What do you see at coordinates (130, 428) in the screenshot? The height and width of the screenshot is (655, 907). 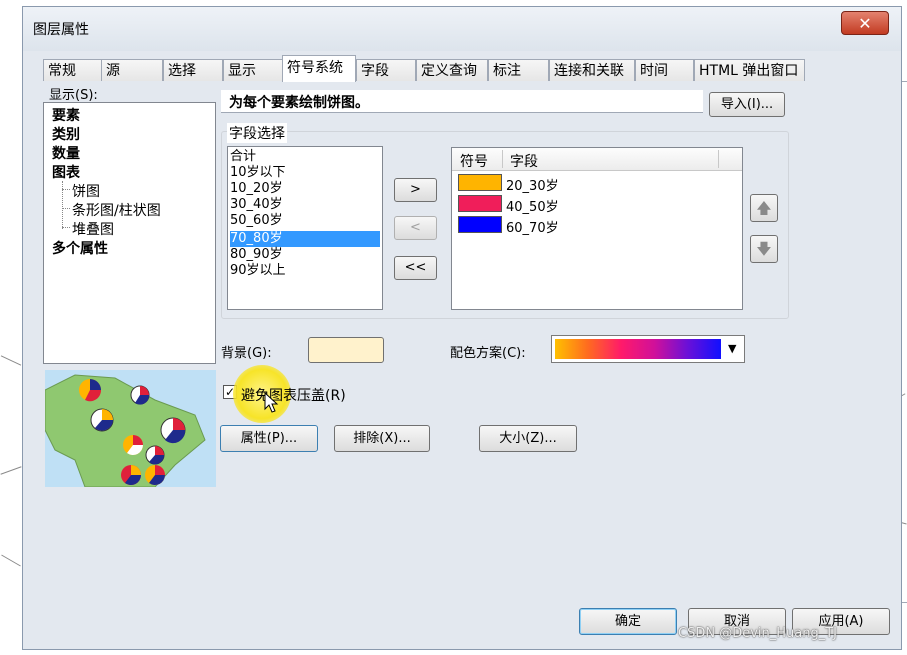 I see `preview-thumbnail` at bounding box center [130, 428].